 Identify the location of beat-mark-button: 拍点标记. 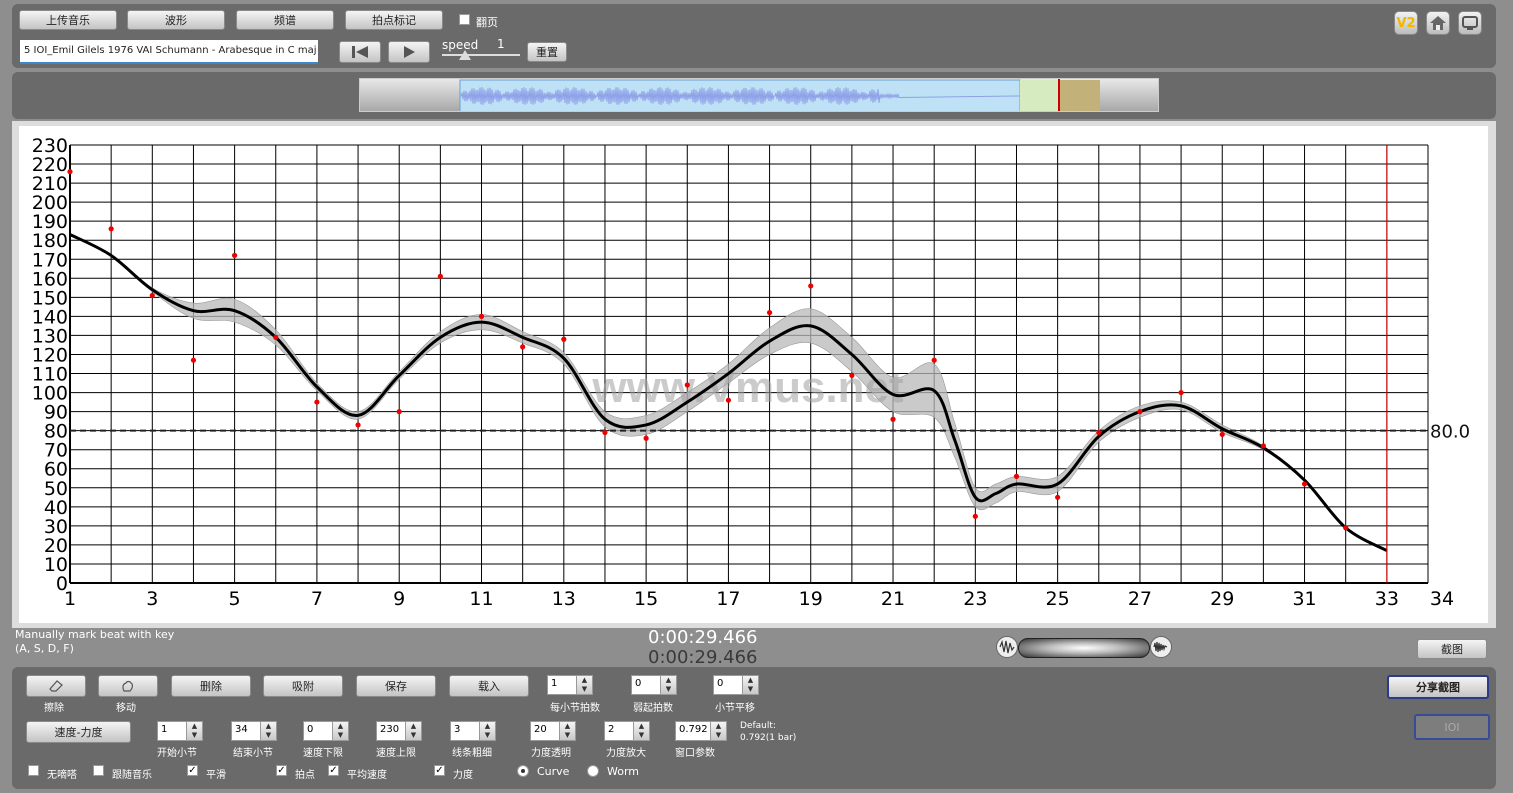
(394, 20).